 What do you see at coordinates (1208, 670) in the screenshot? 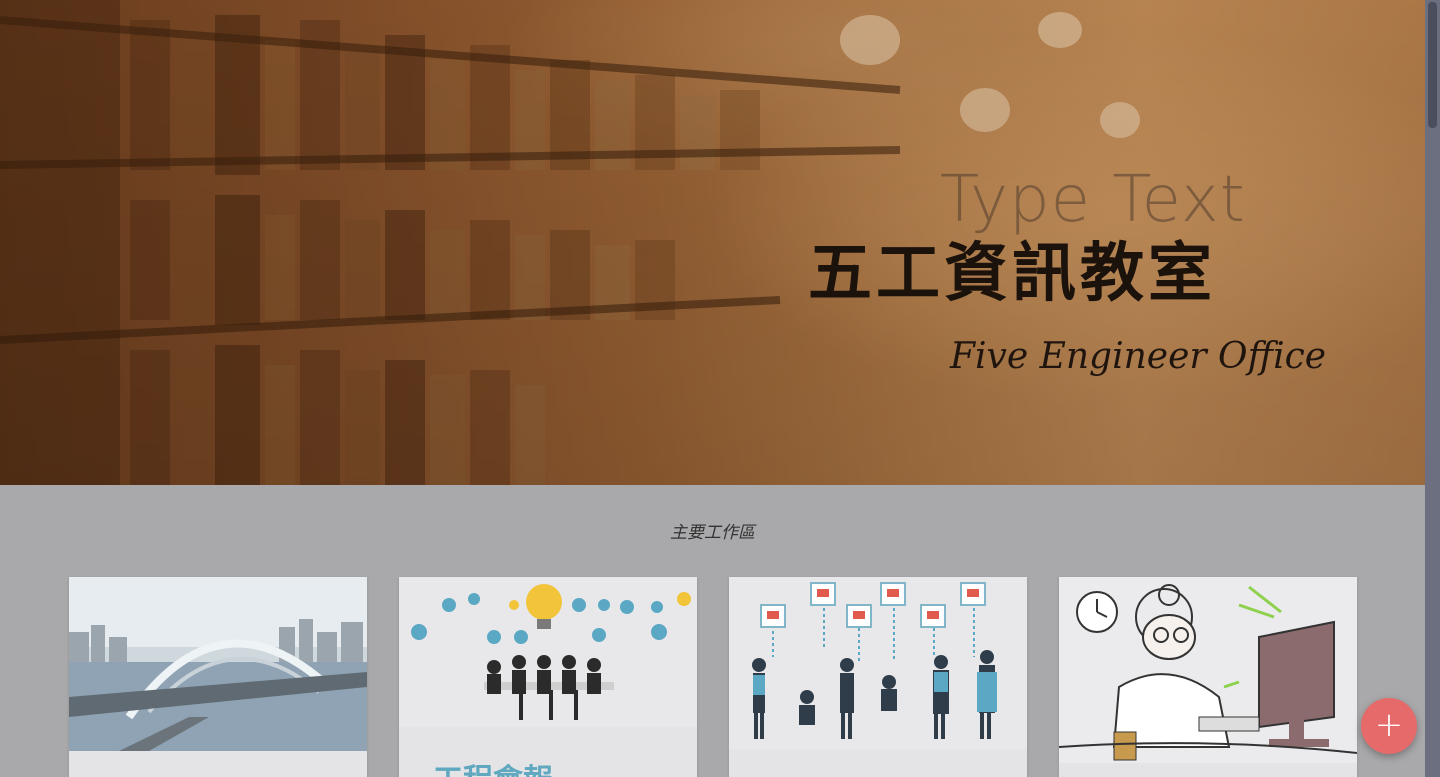
I see `woman-at-computer-illustration` at bounding box center [1208, 670].